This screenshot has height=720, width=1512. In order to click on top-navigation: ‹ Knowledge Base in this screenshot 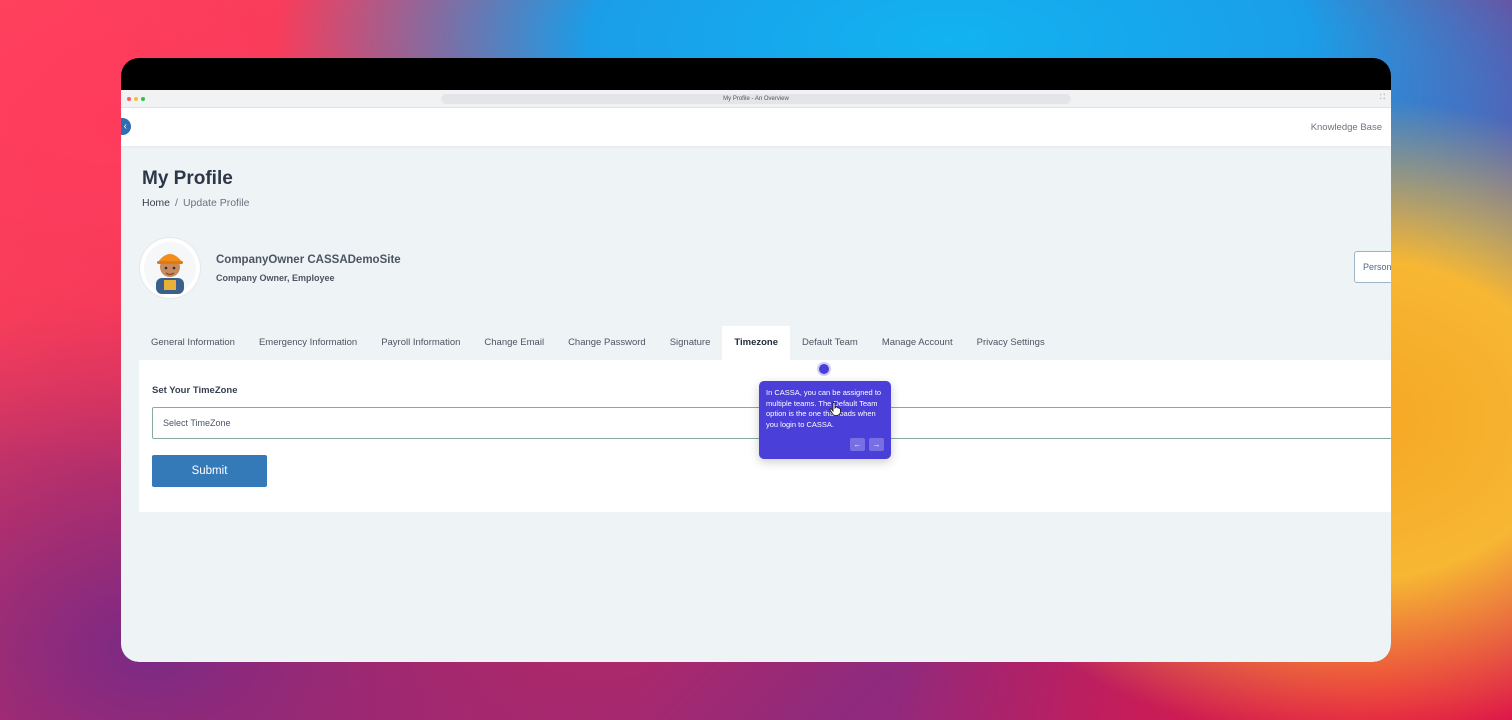, I will do `click(756, 127)`.